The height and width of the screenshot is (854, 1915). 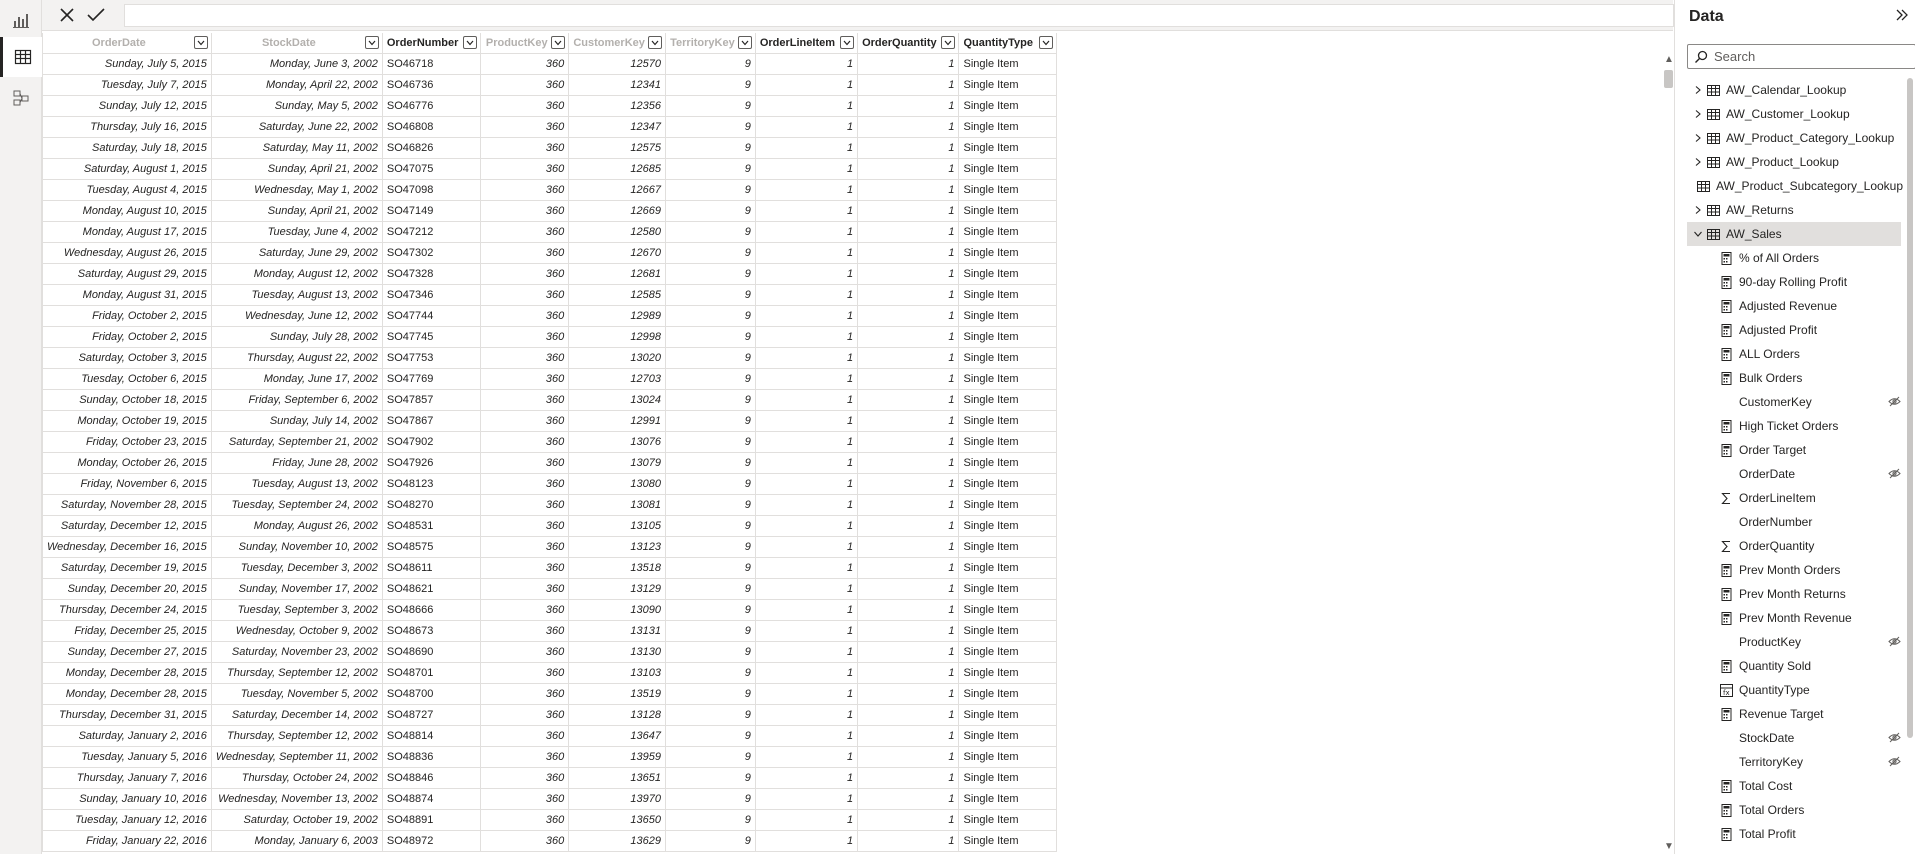 I want to click on scroll-down-icon: ▼, so click(x=1669, y=846).